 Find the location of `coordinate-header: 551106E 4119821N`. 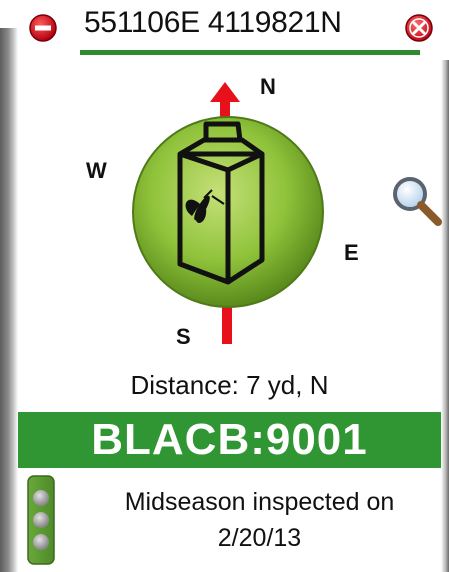

coordinate-header: 551106E 4119821N is located at coordinates (229, 30).